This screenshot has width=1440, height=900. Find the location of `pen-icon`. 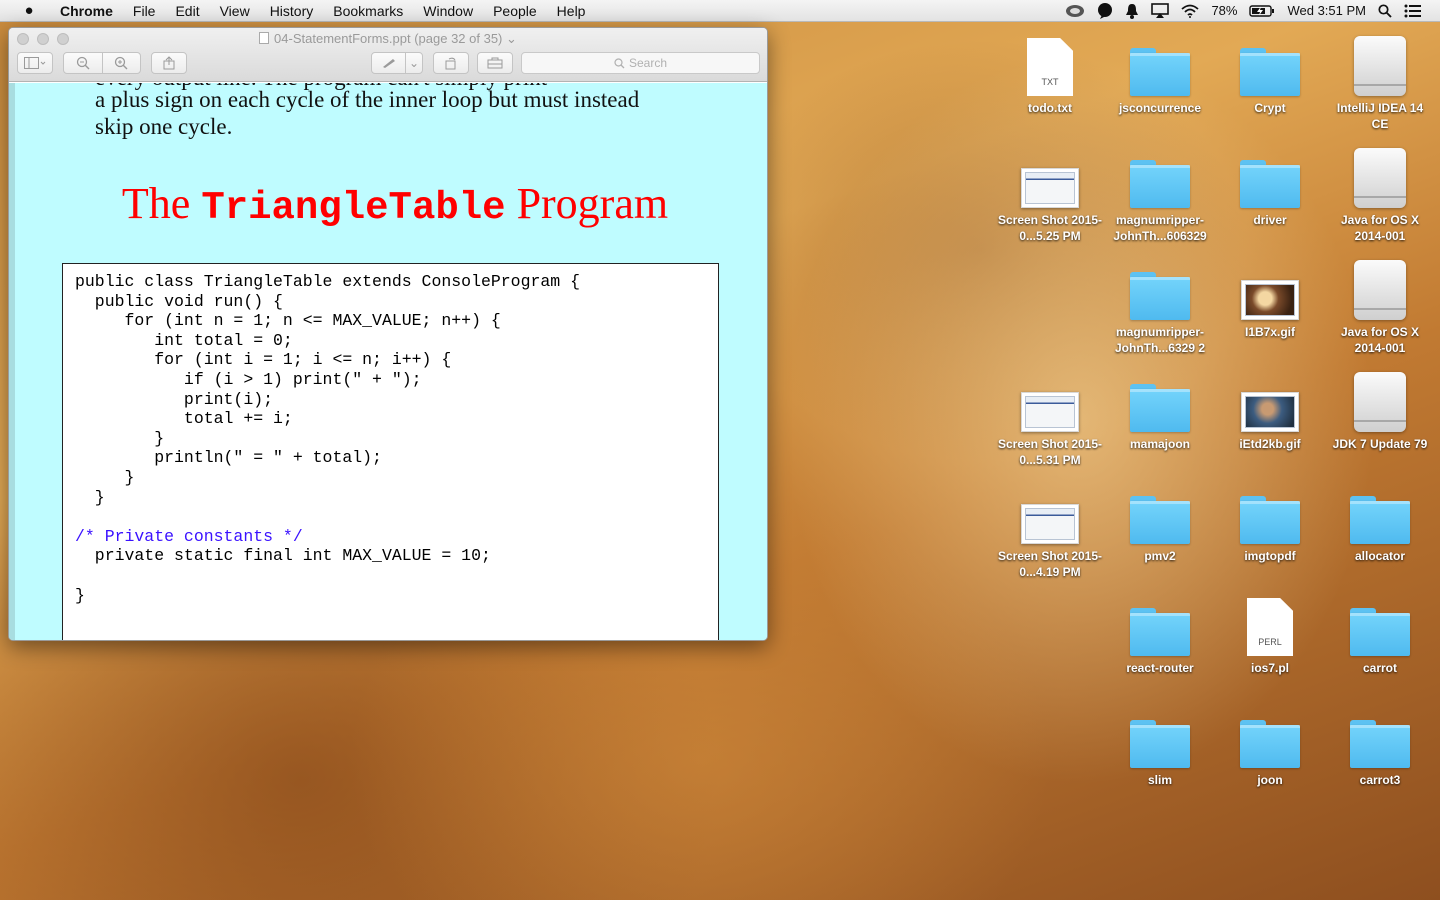

pen-icon is located at coordinates (388, 63).